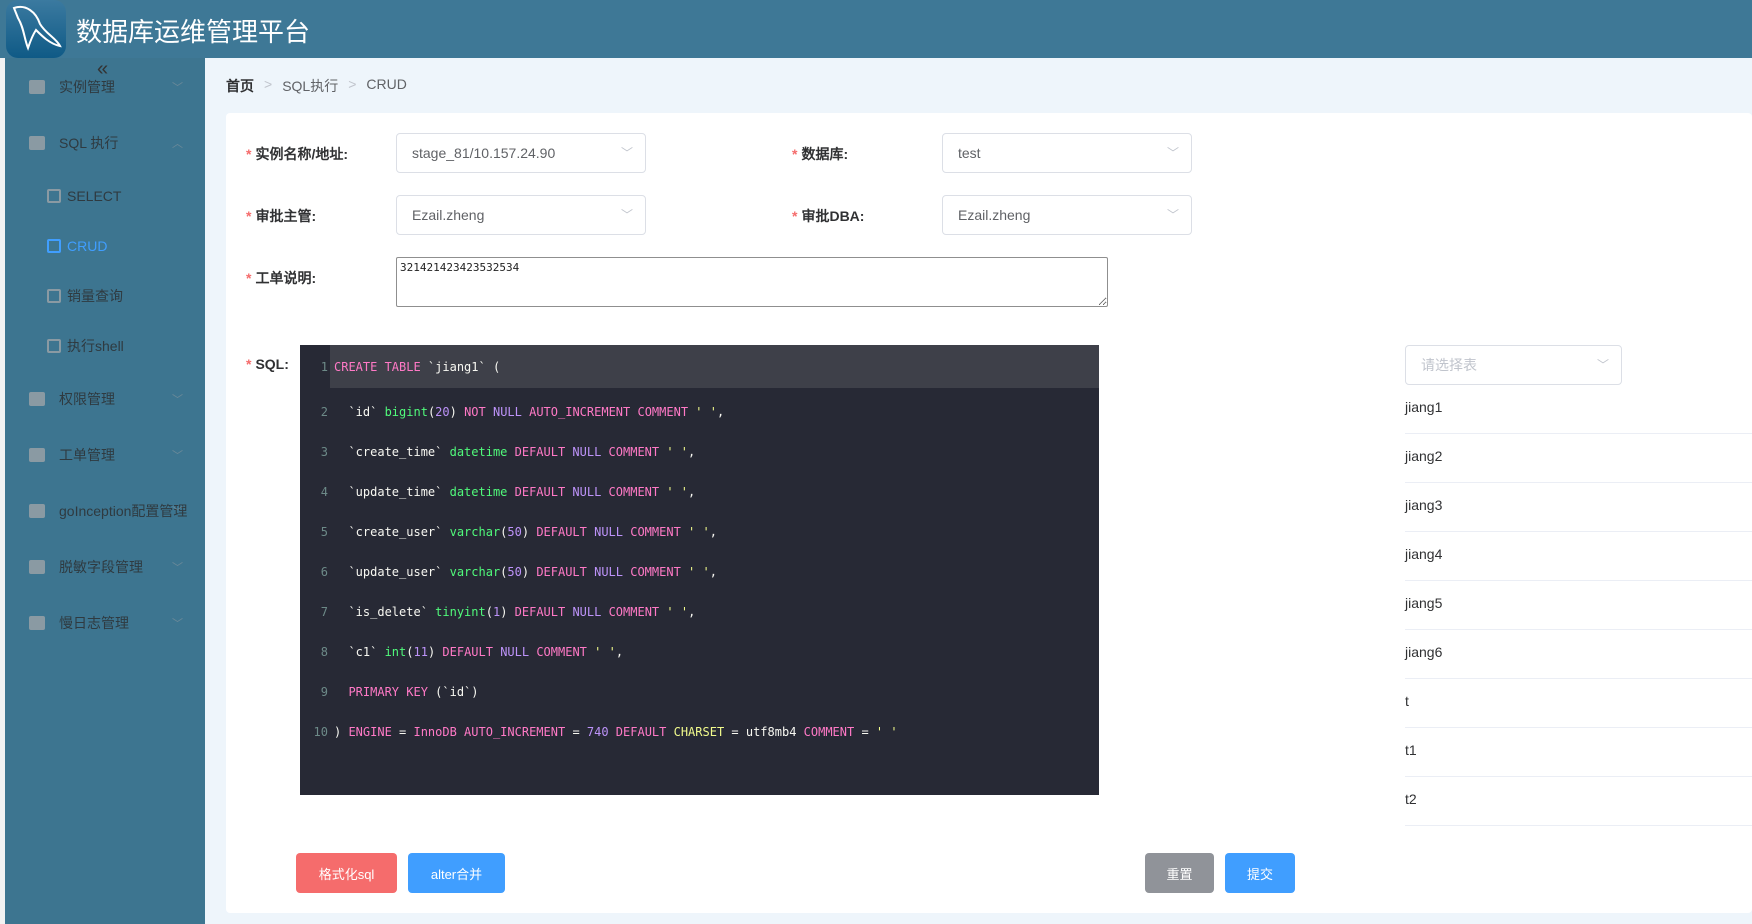 Image resolution: width=1752 pixels, height=924 pixels. What do you see at coordinates (1578, 507) in the screenshot?
I see `table-list-item: jiang3` at bounding box center [1578, 507].